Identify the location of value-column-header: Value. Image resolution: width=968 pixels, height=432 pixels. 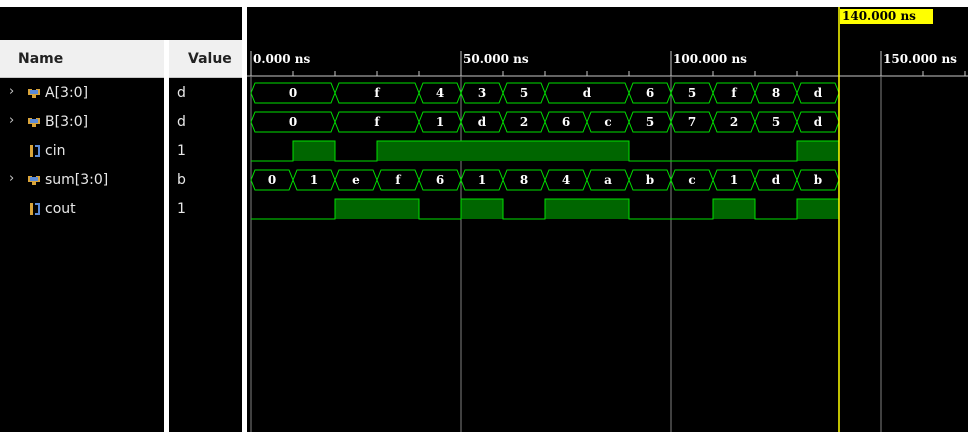
(205, 59).